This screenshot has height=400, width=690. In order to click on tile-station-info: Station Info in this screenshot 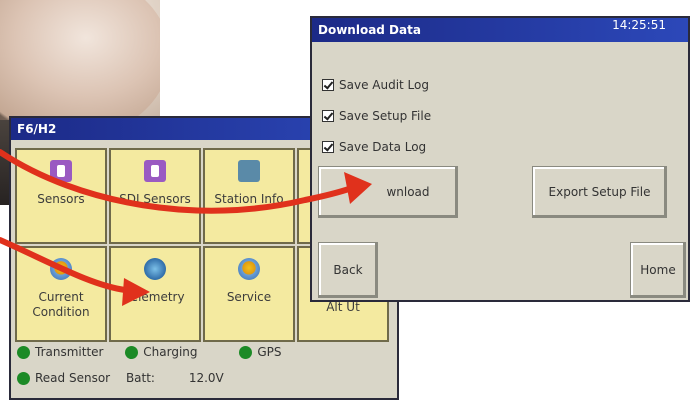, I will do `click(249, 196)`.